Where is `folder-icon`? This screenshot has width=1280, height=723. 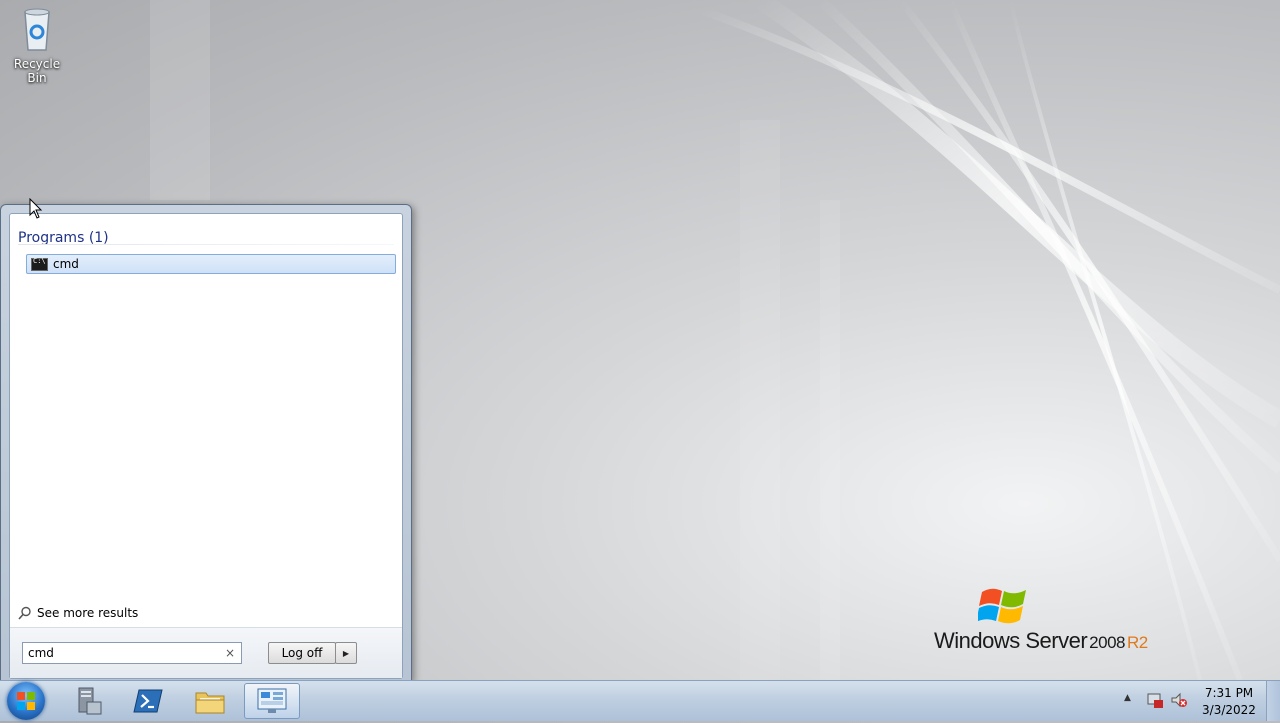
folder-icon is located at coordinates (210, 703).